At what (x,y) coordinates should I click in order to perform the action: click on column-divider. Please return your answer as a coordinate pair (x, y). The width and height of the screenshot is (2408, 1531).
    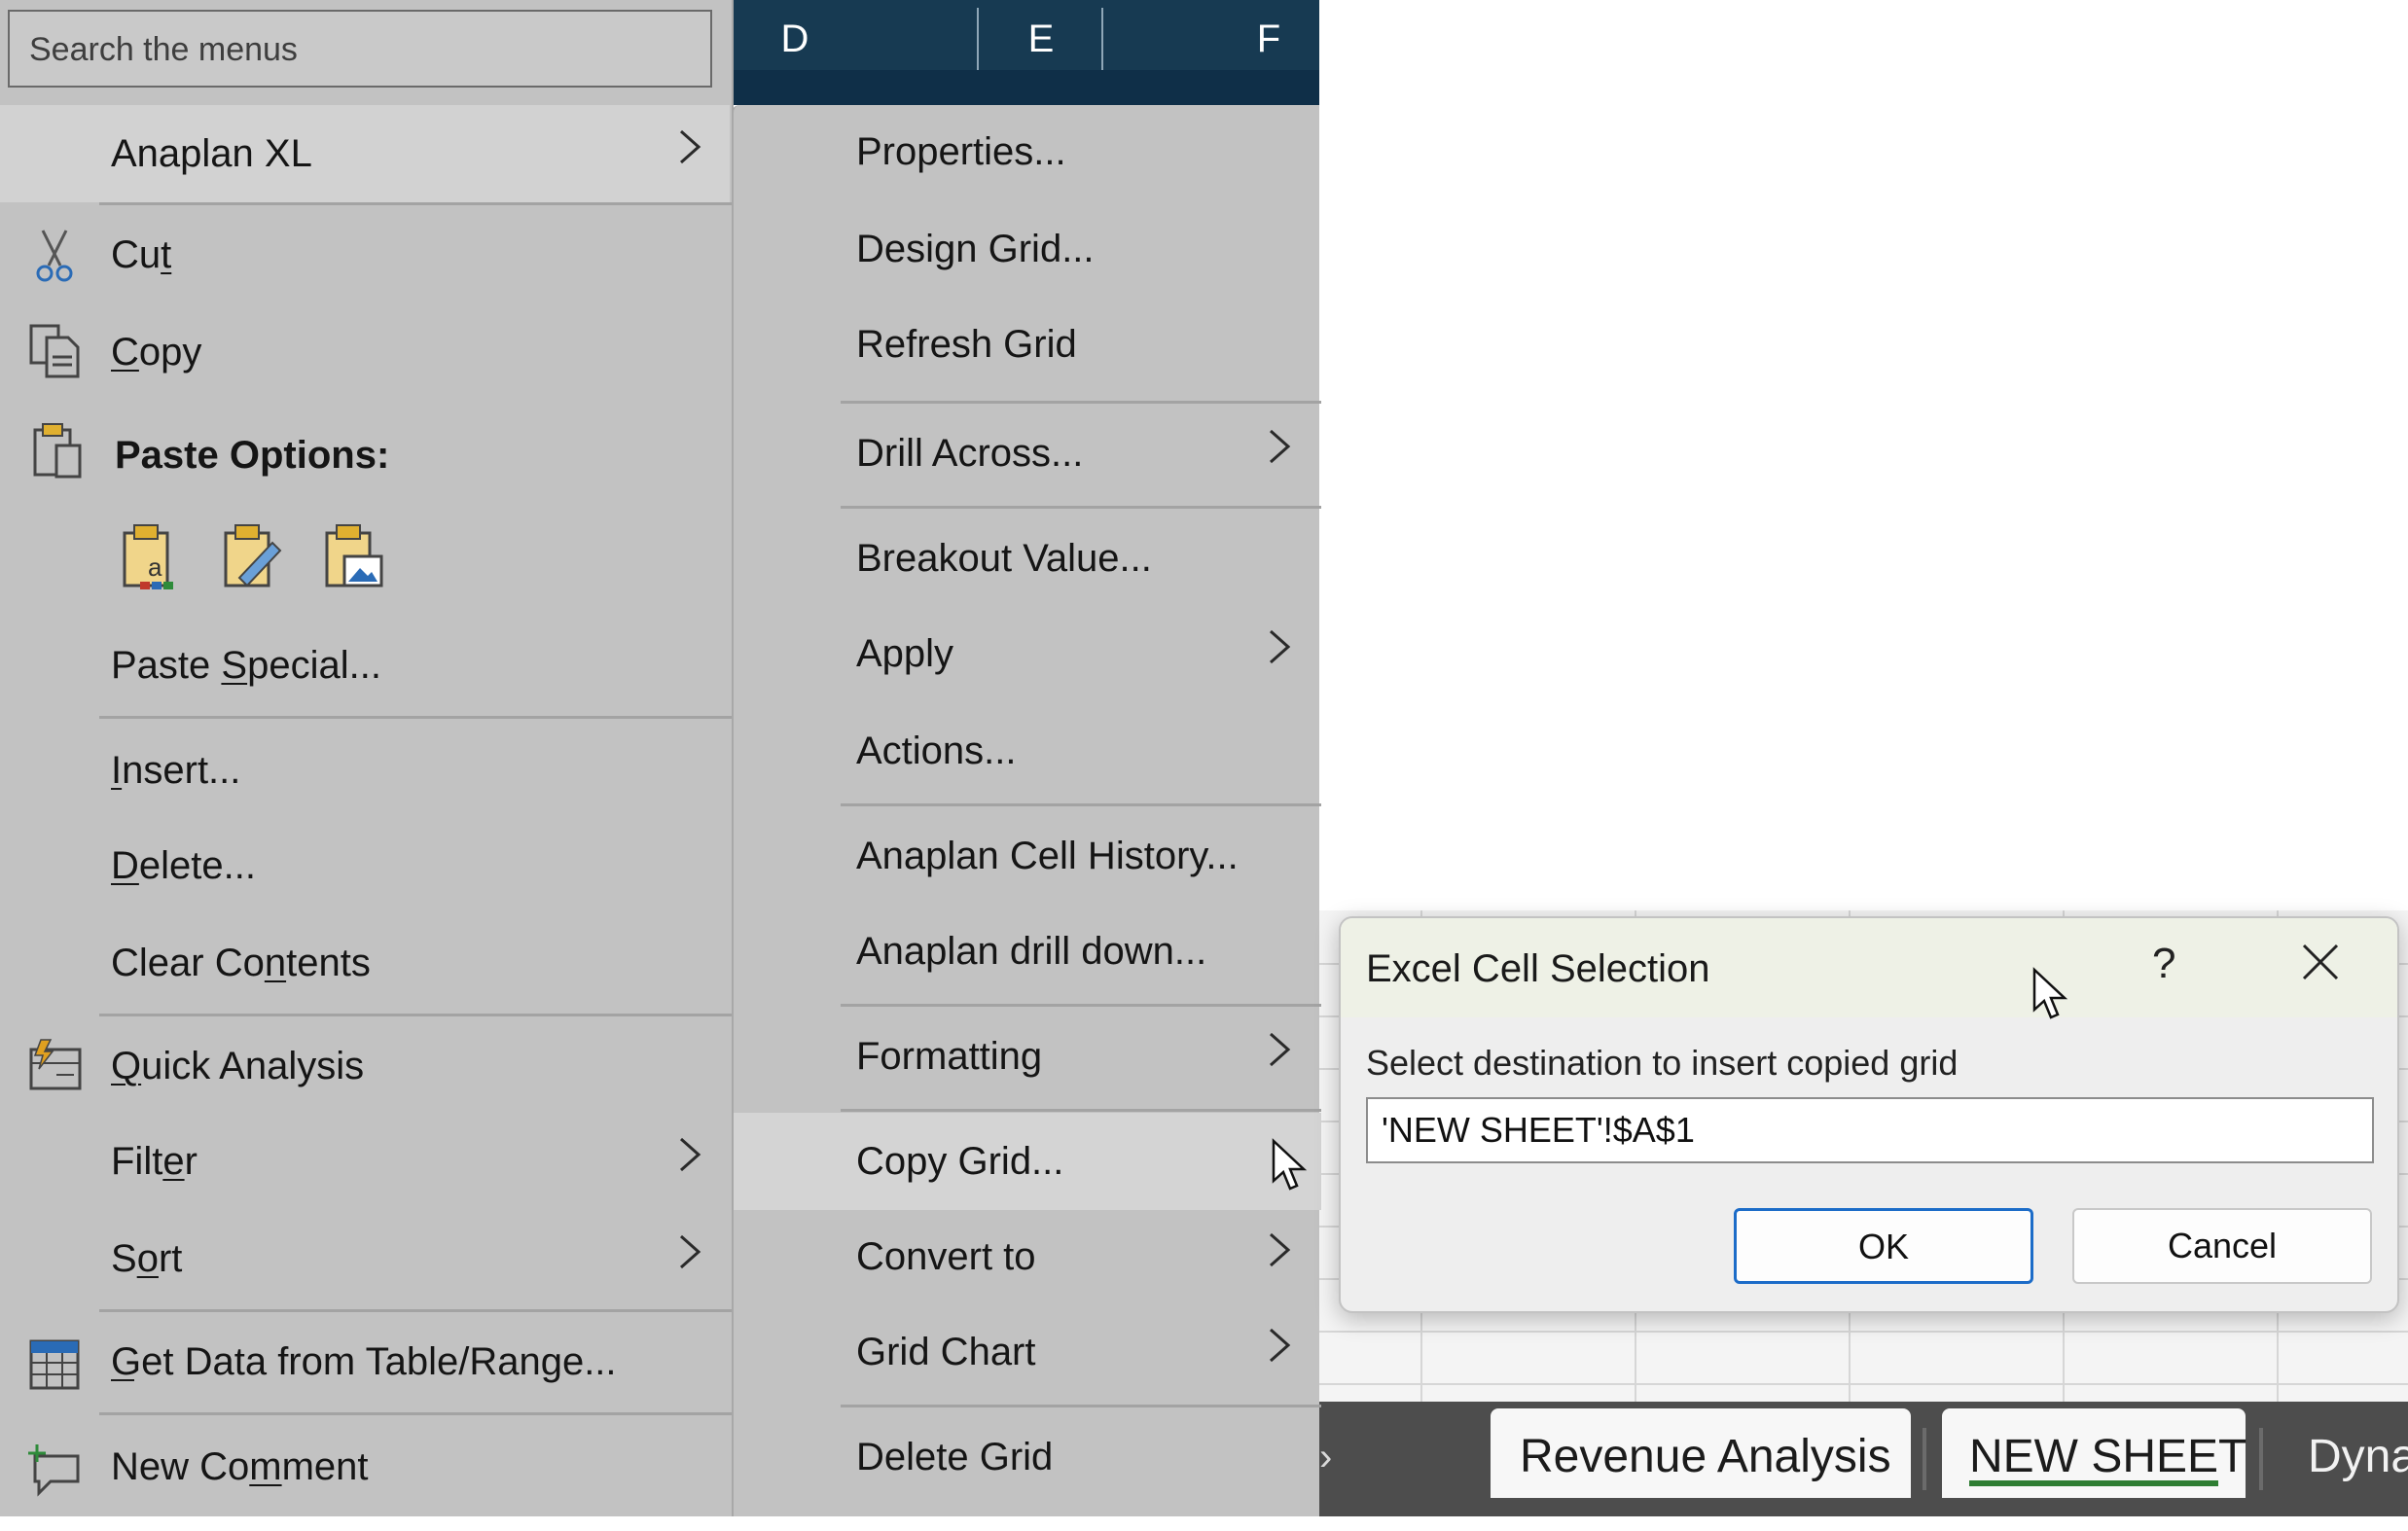
    Looking at the image, I should click on (1102, 39).